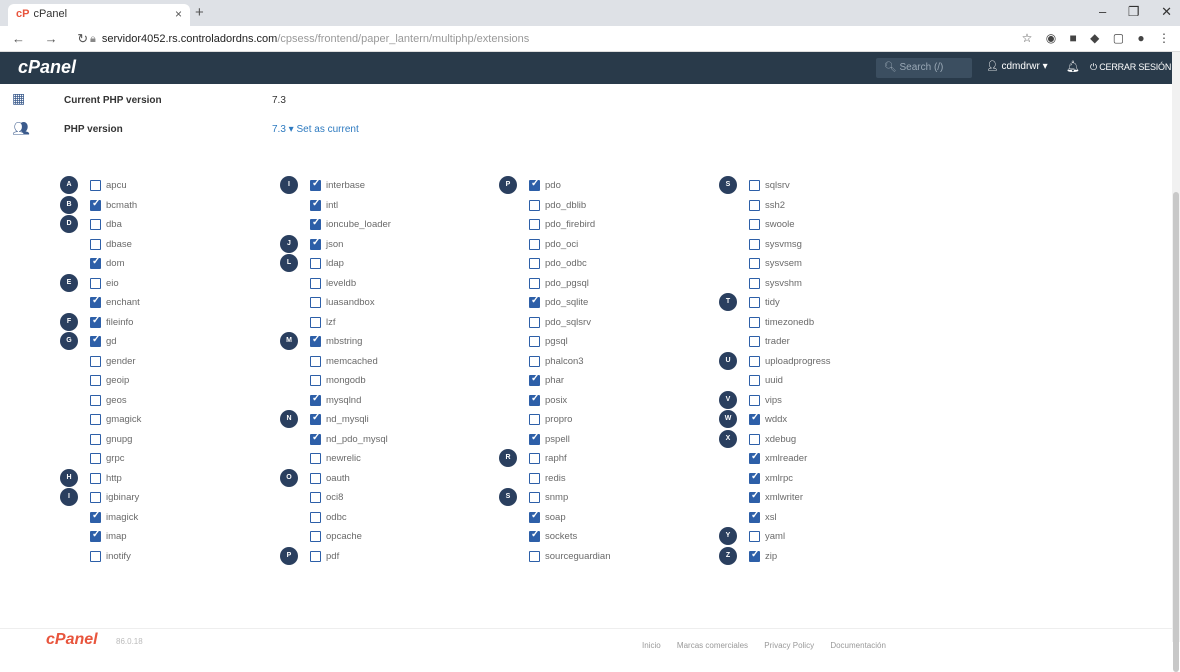  What do you see at coordinates (924, 68) in the screenshot?
I see `search-input: 🔍︎ Search (/)` at bounding box center [924, 68].